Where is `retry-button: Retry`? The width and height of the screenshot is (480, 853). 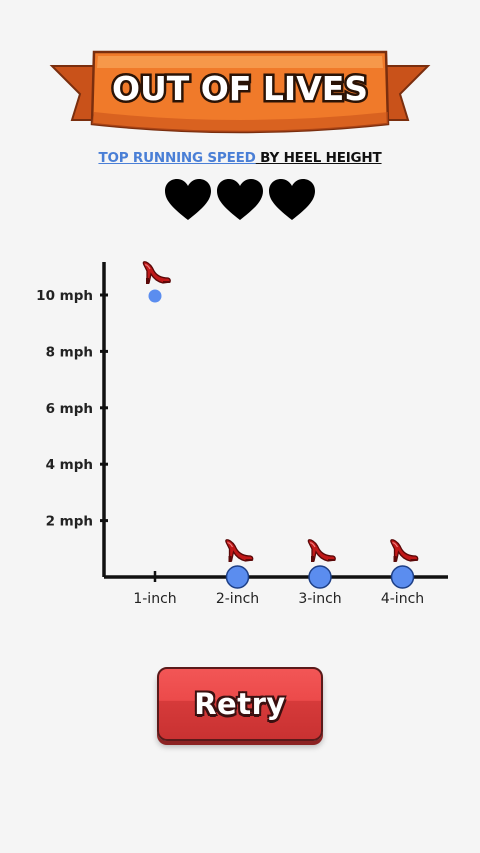
retry-button: Retry is located at coordinates (240, 704).